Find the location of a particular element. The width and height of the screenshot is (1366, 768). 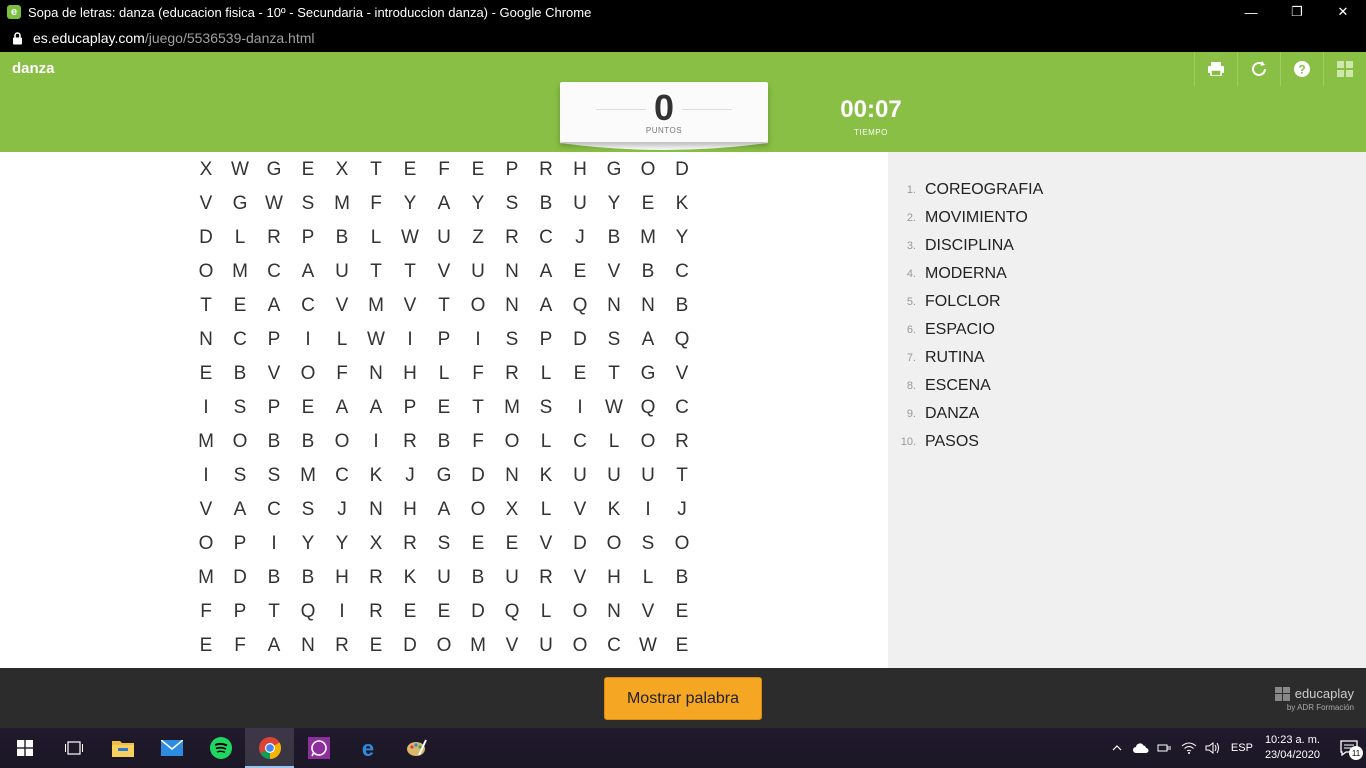

grid-cell: X is located at coordinates (342, 170).